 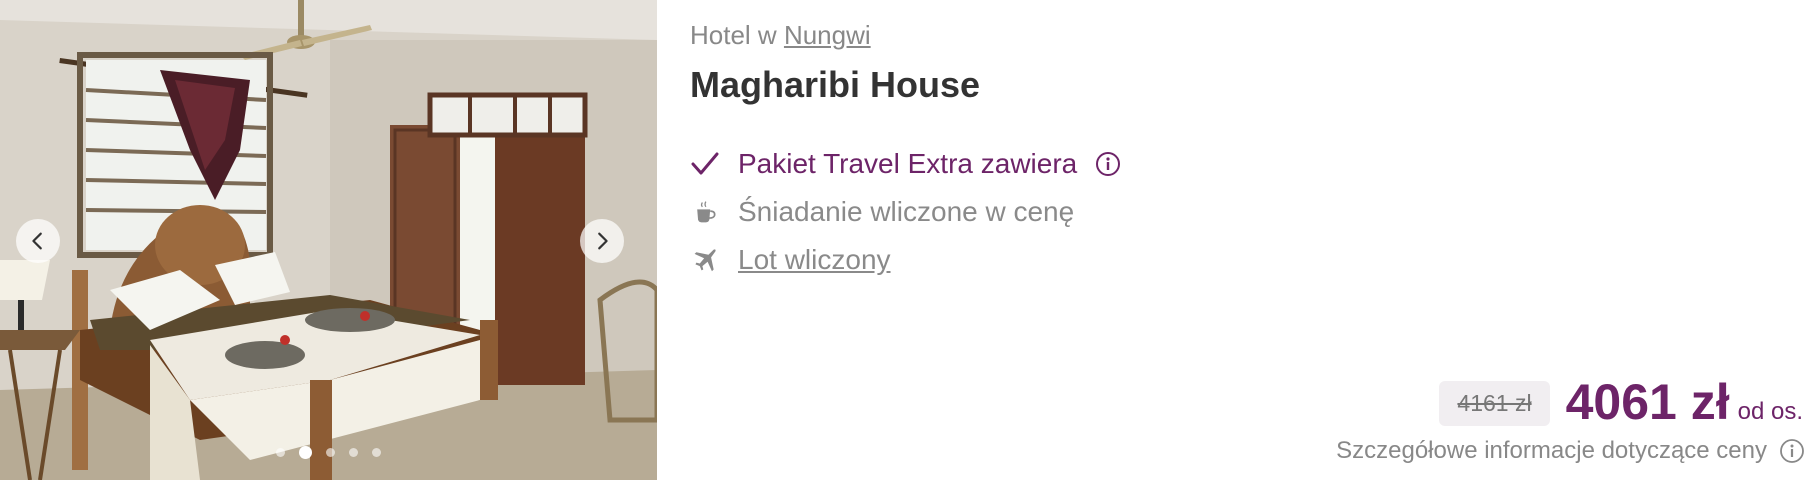 What do you see at coordinates (705, 164) in the screenshot?
I see `checkmark-icon` at bounding box center [705, 164].